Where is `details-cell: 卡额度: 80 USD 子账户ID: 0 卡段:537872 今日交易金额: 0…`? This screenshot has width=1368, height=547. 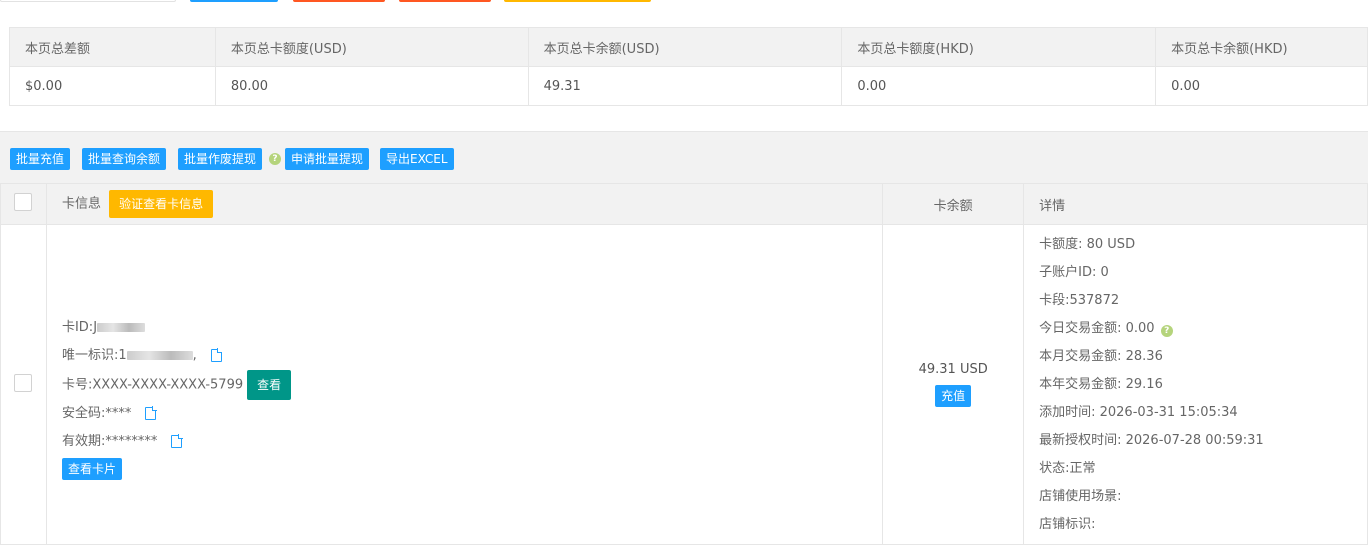 details-cell: 卡额度: 80 USD 子账户ID: 0 卡段:537872 今日交易金额: 0… is located at coordinates (1195, 384).